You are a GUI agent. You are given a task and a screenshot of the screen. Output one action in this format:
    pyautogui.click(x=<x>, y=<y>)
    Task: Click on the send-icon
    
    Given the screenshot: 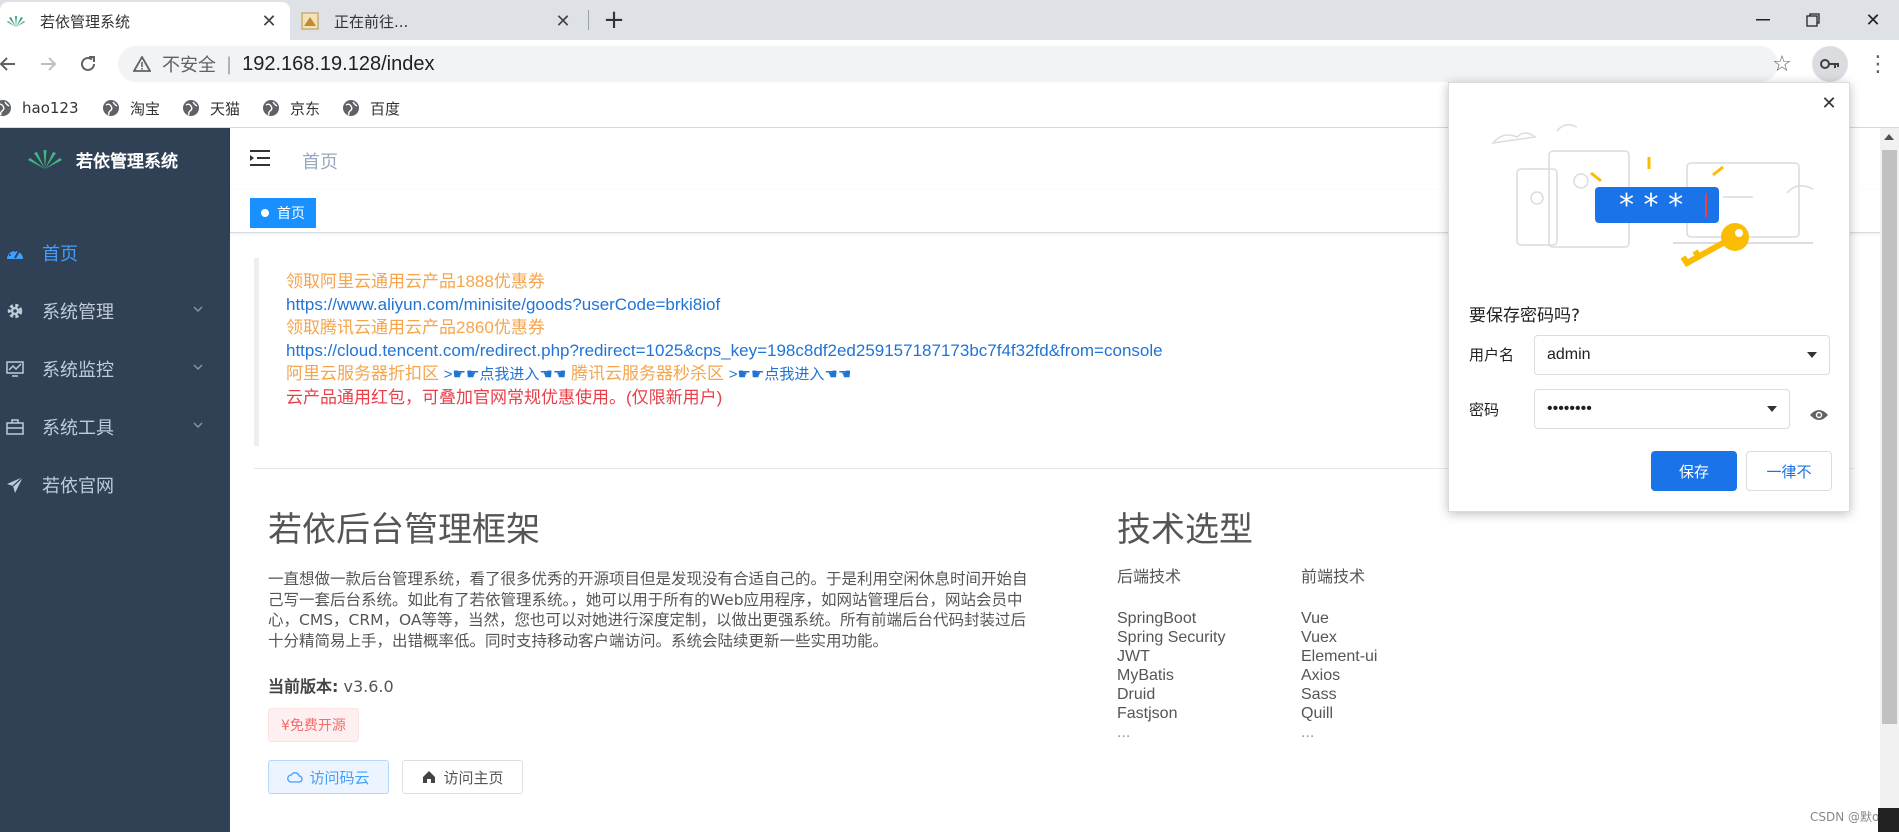 What is the action you would take?
    pyautogui.click(x=15, y=485)
    